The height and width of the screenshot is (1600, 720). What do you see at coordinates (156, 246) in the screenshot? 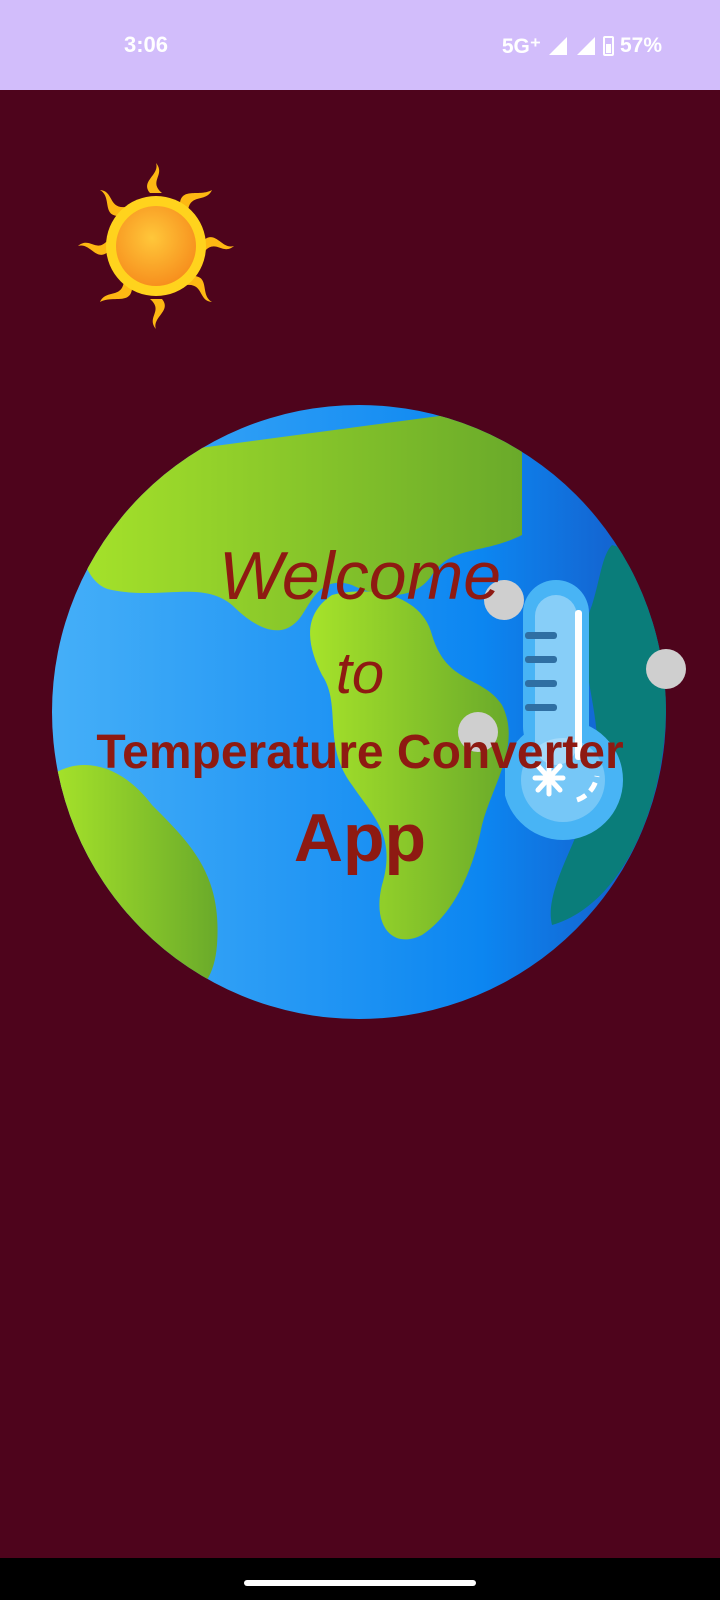
I see `sun-icon` at bounding box center [156, 246].